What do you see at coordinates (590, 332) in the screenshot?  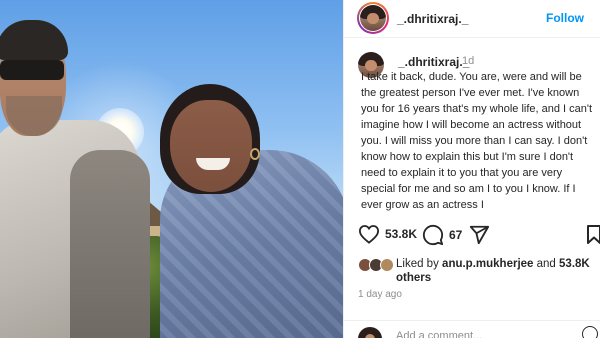 I see `emoji-icon` at bounding box center [590, 332].